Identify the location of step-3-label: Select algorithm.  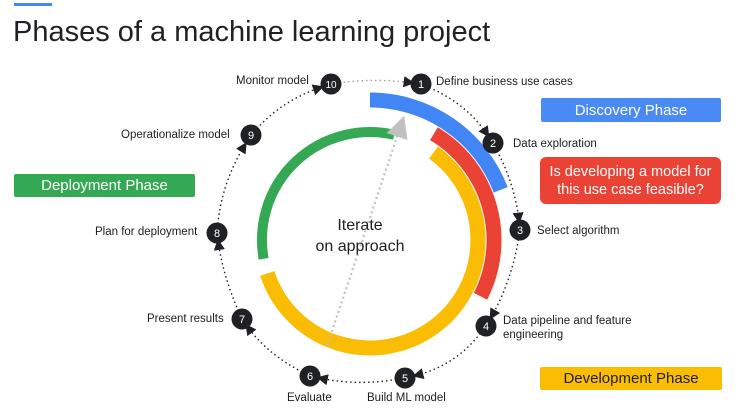
(578, 231).